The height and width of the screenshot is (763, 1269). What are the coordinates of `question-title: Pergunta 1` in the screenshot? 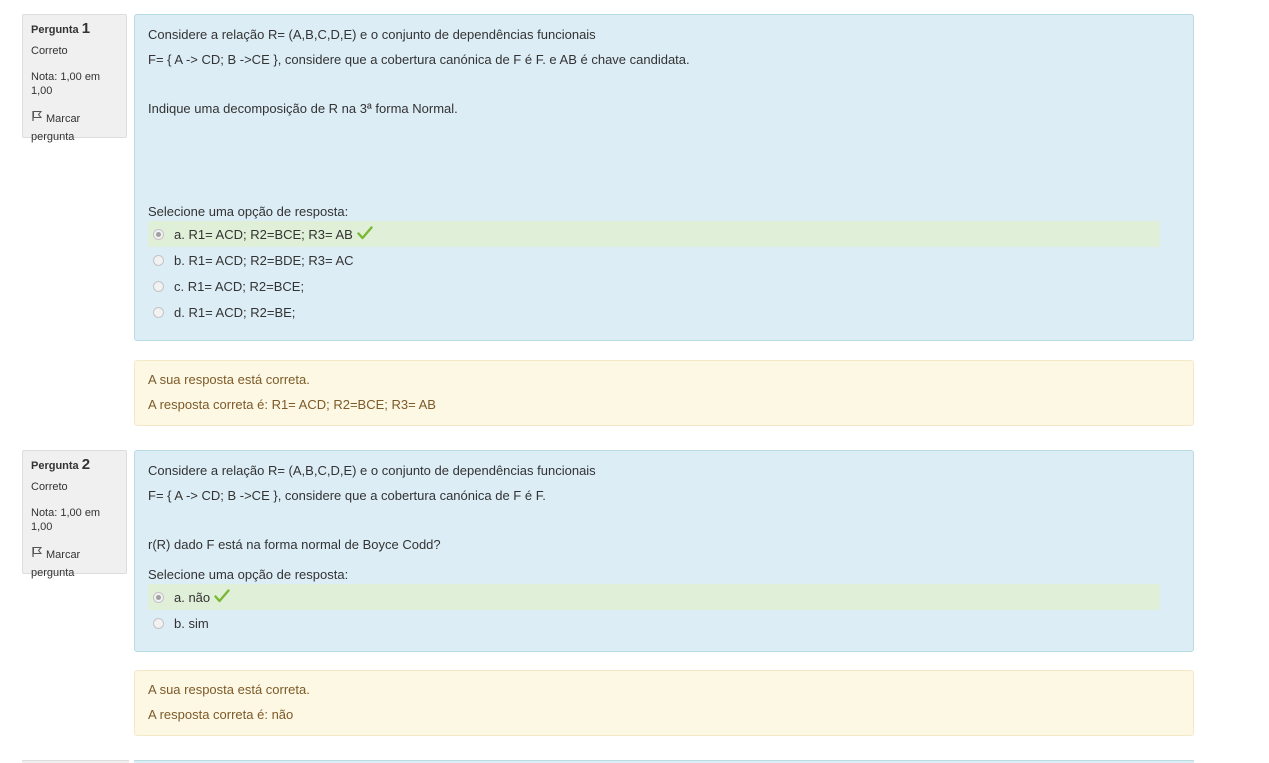 It's located at (74, 29).